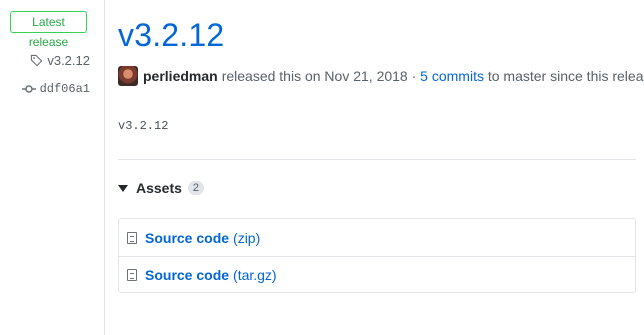 The height and width of the screenshot is (335, 644). I want to click on asset-ext: (tar.gz), so click(255, 275).